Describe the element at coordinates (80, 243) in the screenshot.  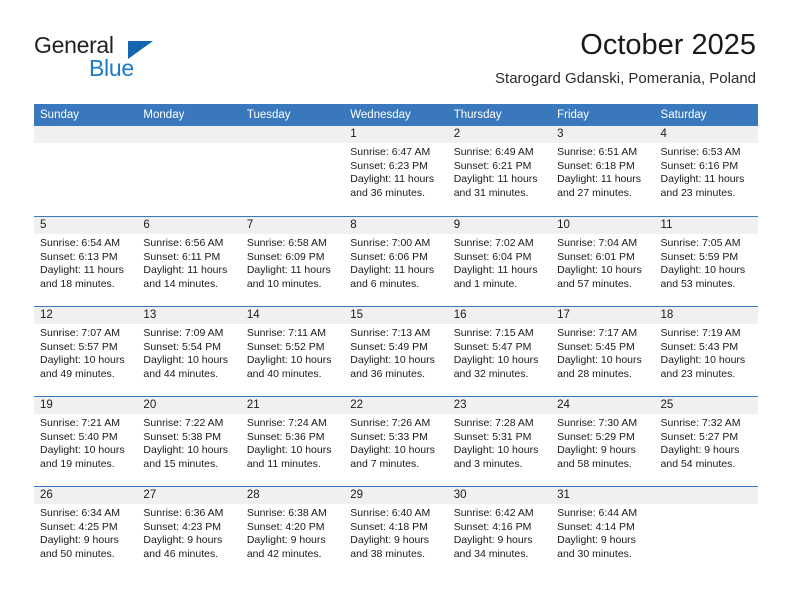
I see `sunrise-text: Sunrise: 6:54 AM` at that location.